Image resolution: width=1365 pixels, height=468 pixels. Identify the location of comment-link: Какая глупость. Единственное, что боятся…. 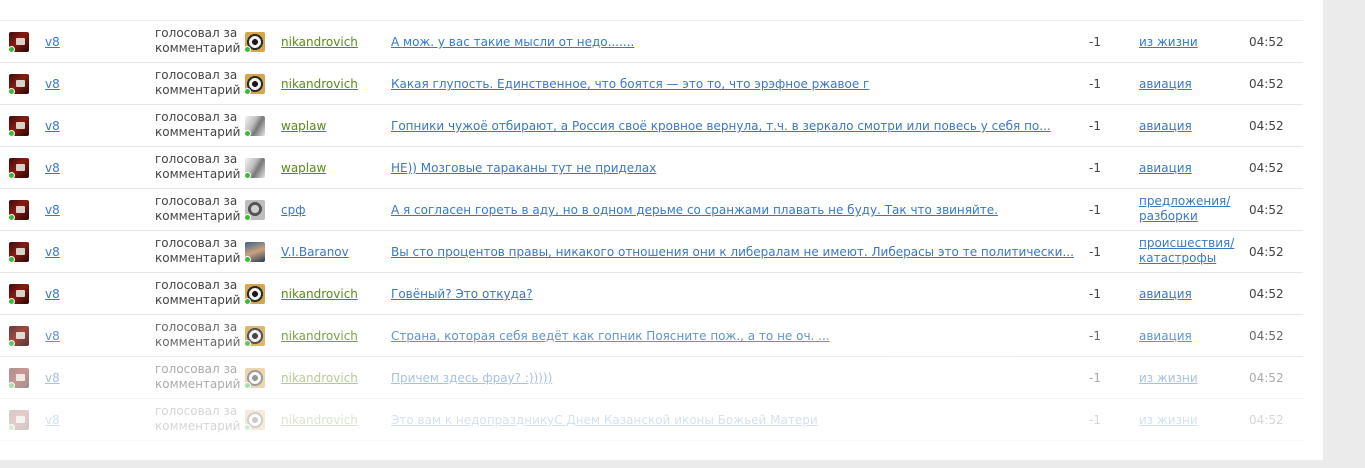
(630, 84).